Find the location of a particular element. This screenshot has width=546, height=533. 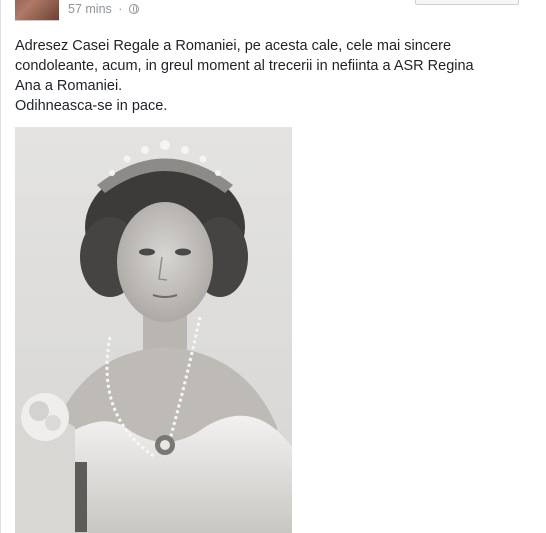

globe-icon is located at coordinates (133, 9).